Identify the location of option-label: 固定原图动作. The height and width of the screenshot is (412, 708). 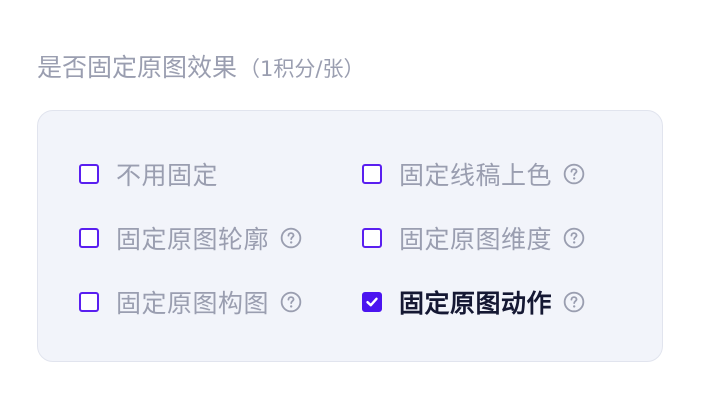
(476, 303).